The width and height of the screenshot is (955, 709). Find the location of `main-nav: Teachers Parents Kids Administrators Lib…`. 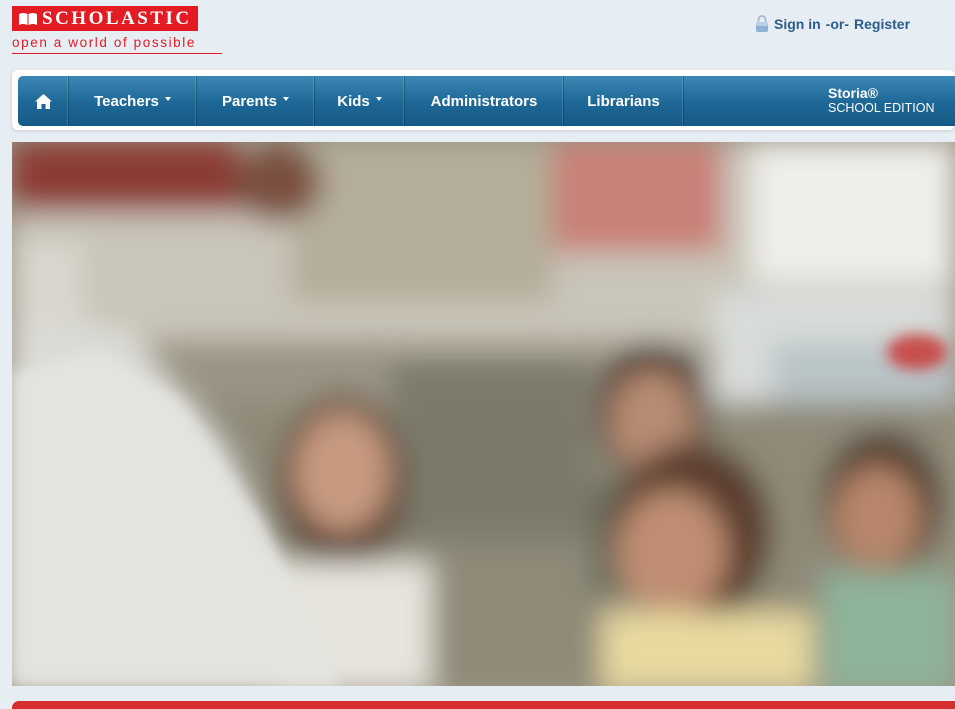

main-nav: Teachers Parents Kids Administrators Lib… is located at coordinates (486, 101).